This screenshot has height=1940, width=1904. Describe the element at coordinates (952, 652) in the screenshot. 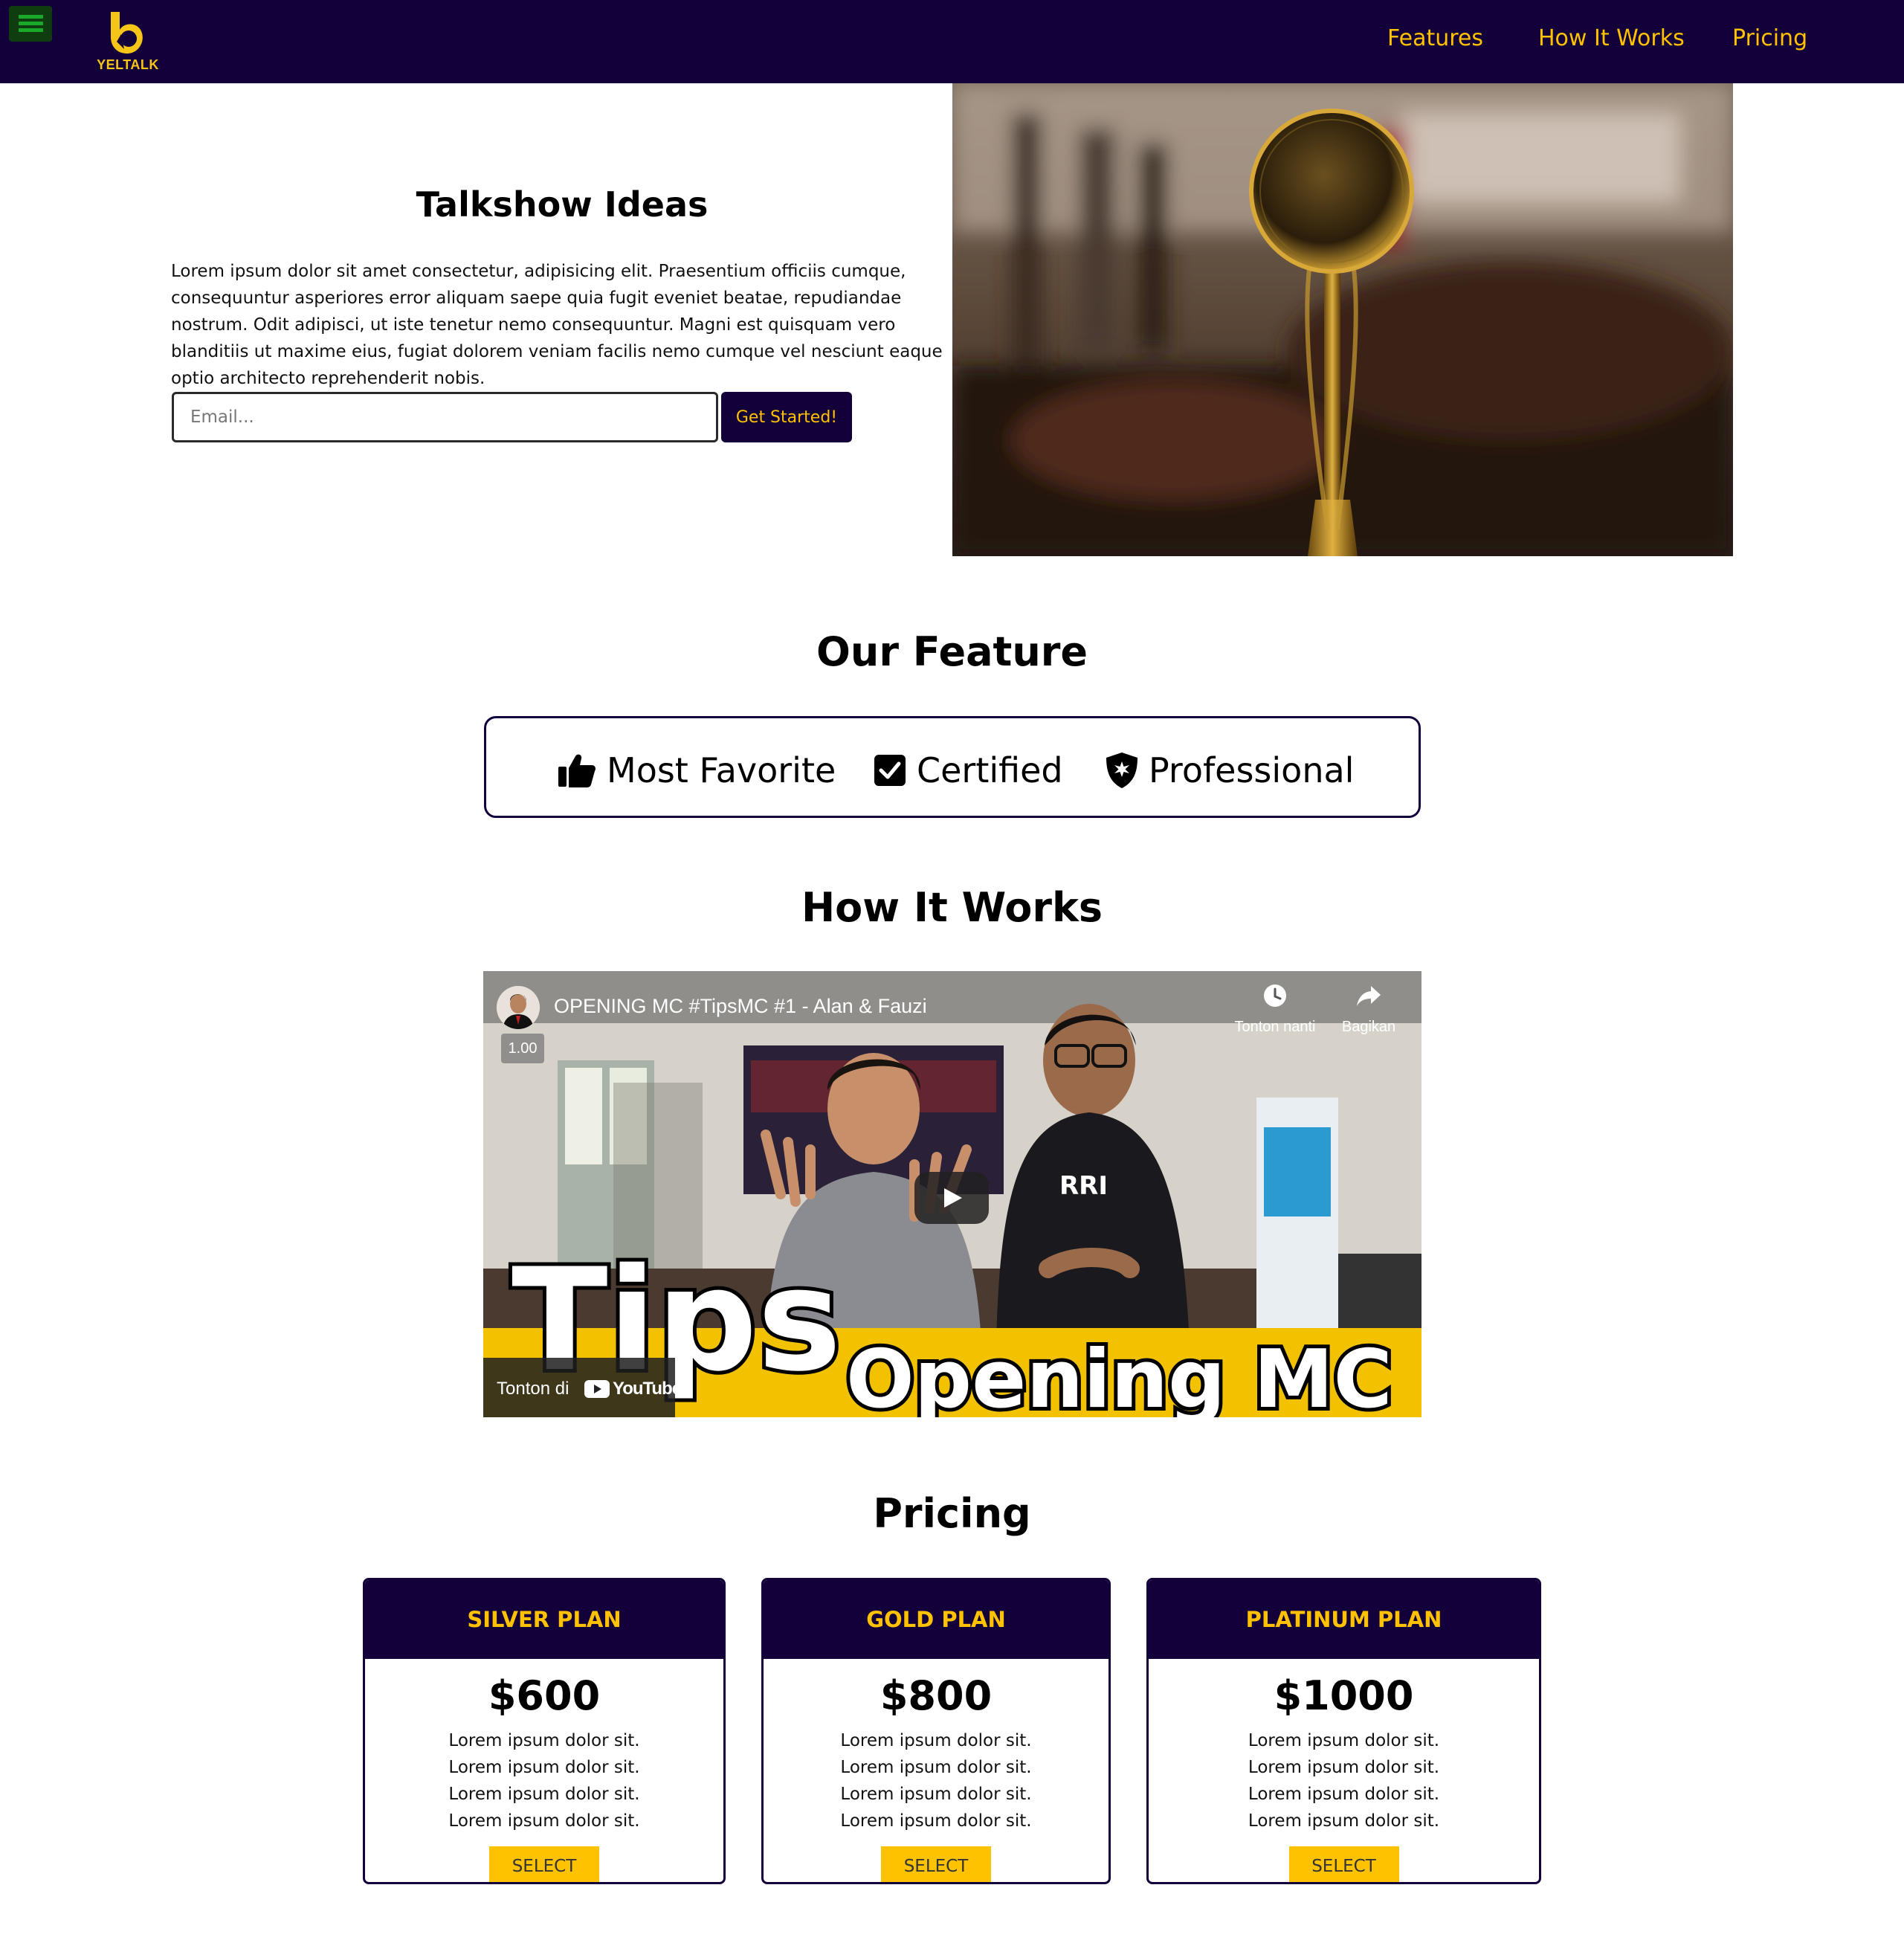

I see `features-title: Our Feature` at that location.